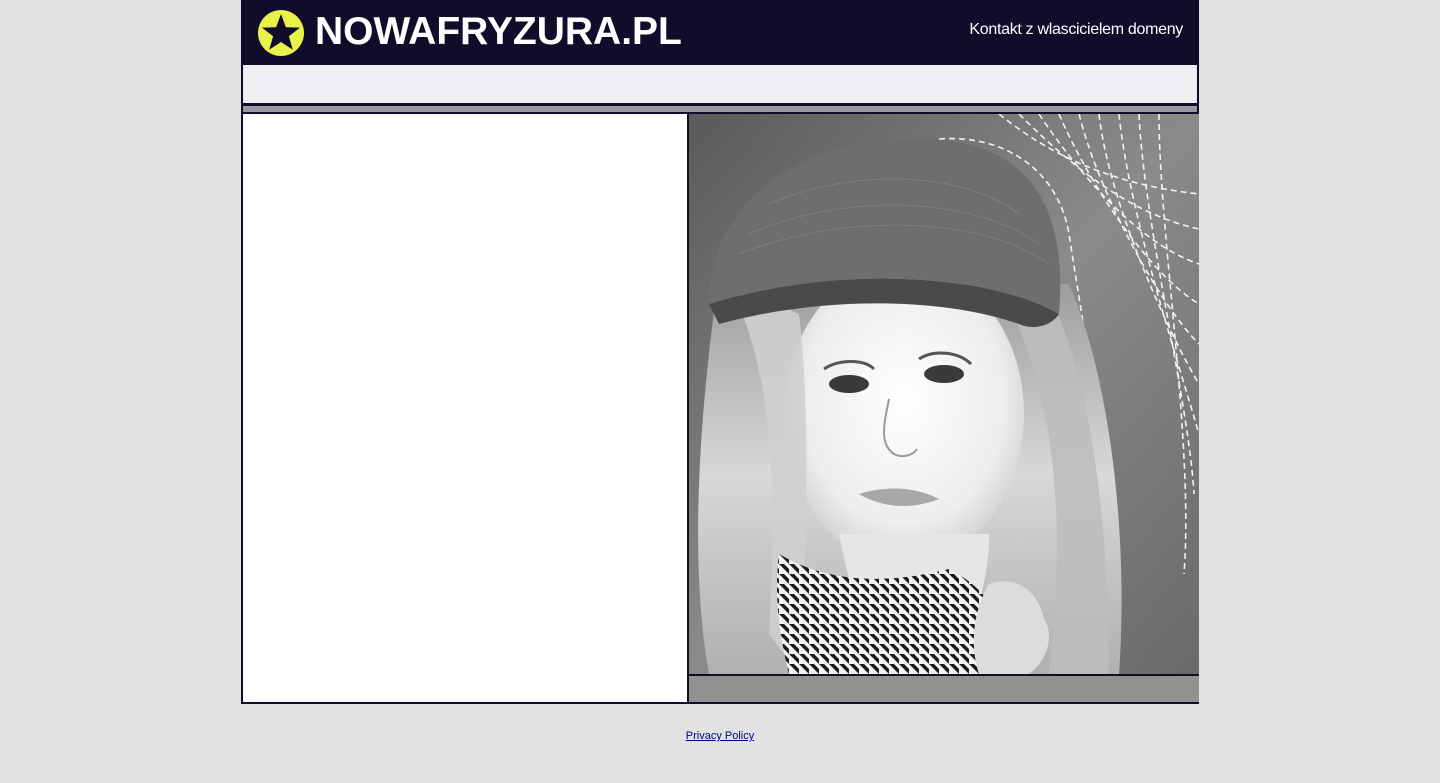 This screenshot has height=783, width=1440. Describe the element at coordinates (720, 85) in the screenshot. I see `nav-strip` at that location.